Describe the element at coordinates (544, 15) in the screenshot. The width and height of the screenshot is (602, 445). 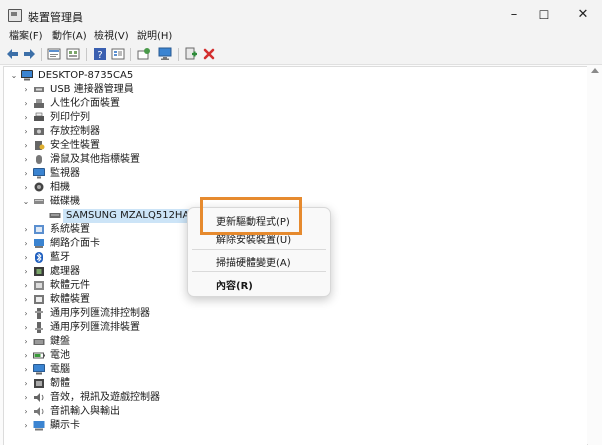
I see `maximize-button: ☐` at that location.